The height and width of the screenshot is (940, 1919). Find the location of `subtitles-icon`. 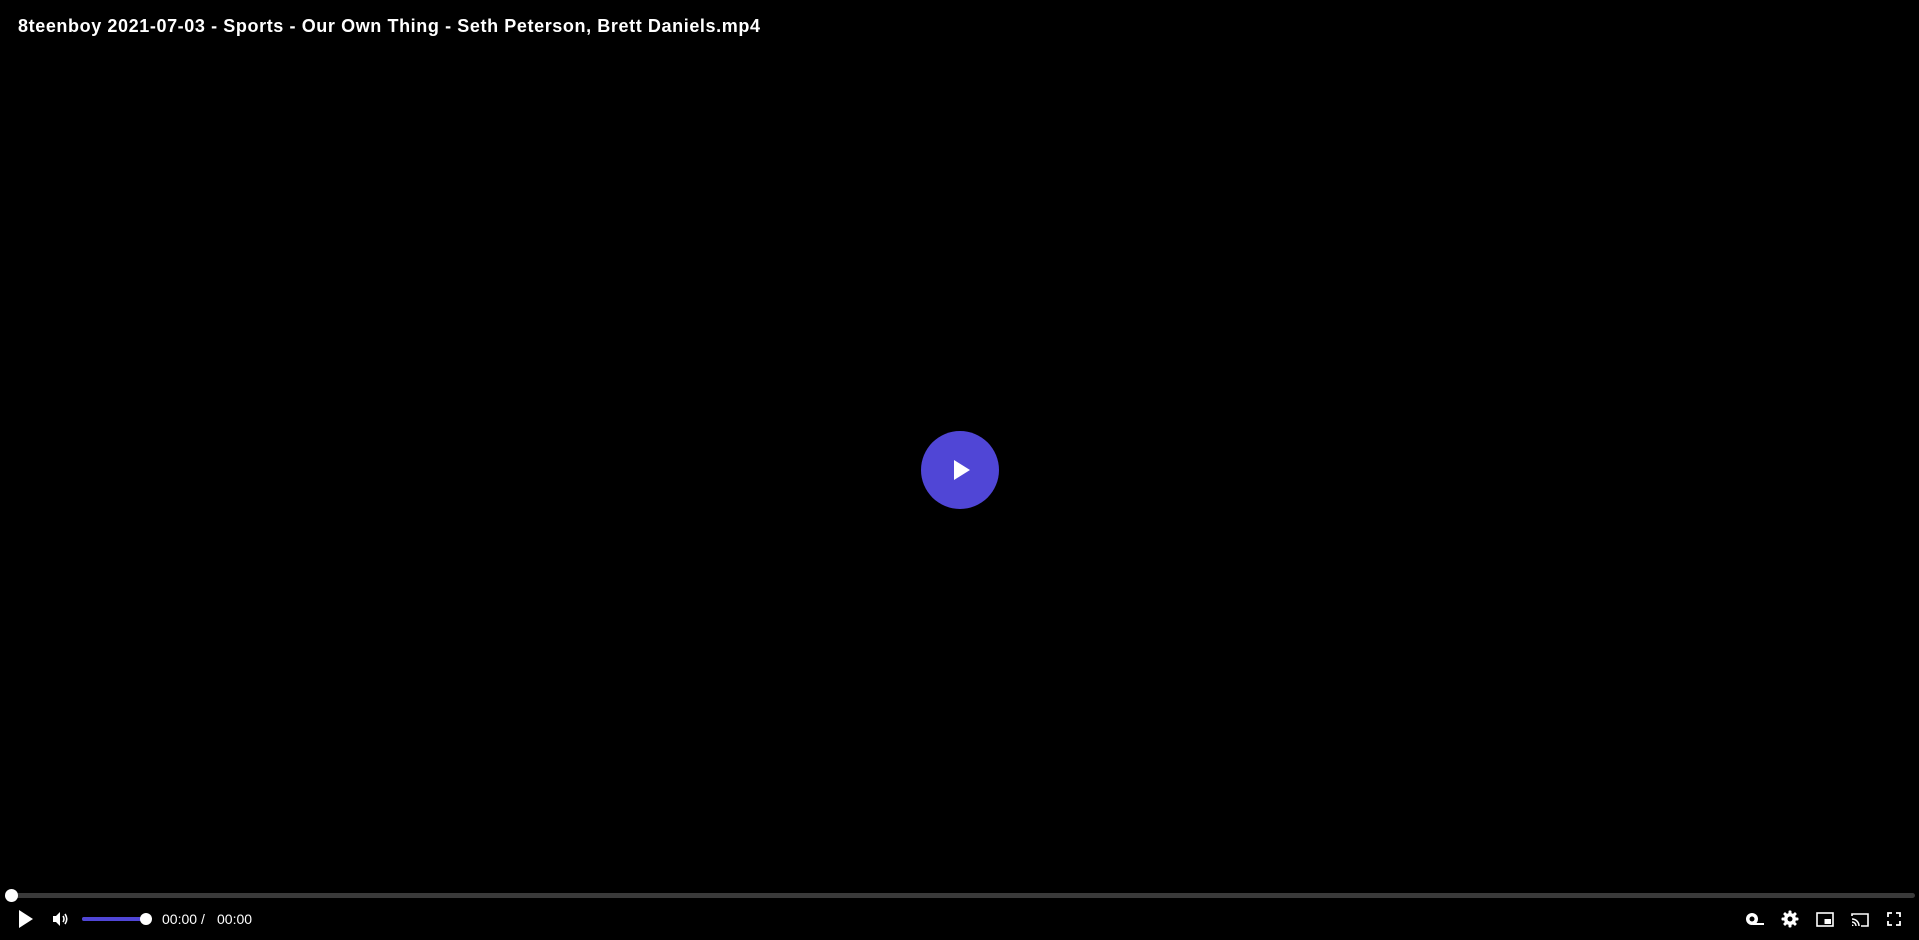

subtitles-icon is located at coordinates (1755, 919).